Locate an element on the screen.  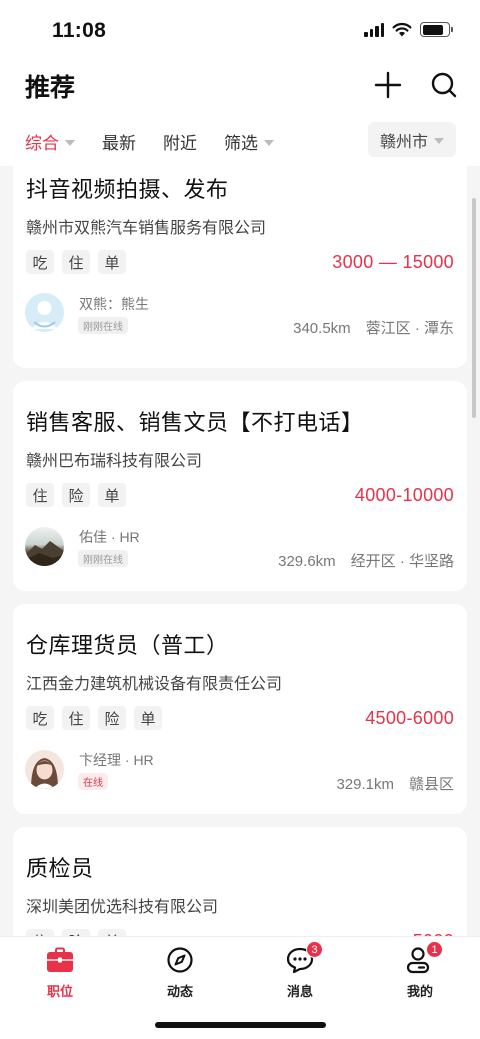
status-bar: 11:08 is located at coordinates (240, 31).